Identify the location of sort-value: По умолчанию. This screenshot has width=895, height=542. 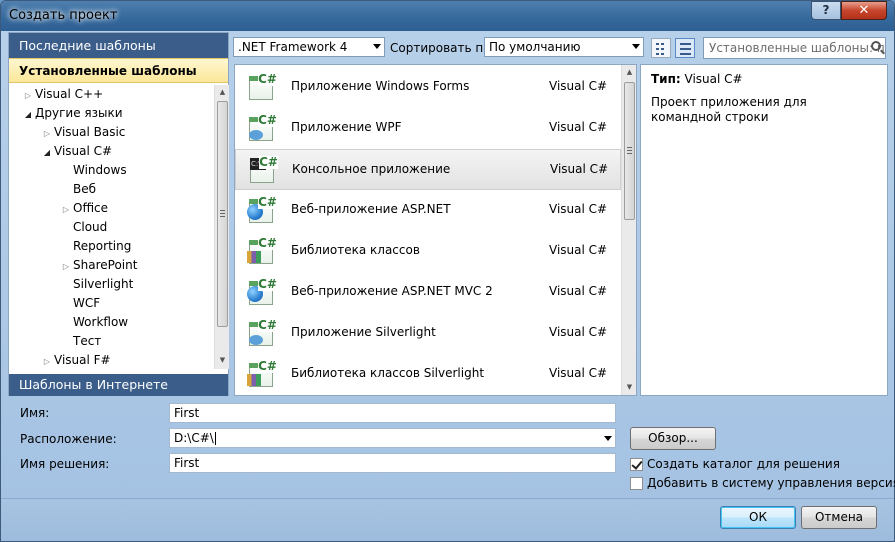
(535, 47).